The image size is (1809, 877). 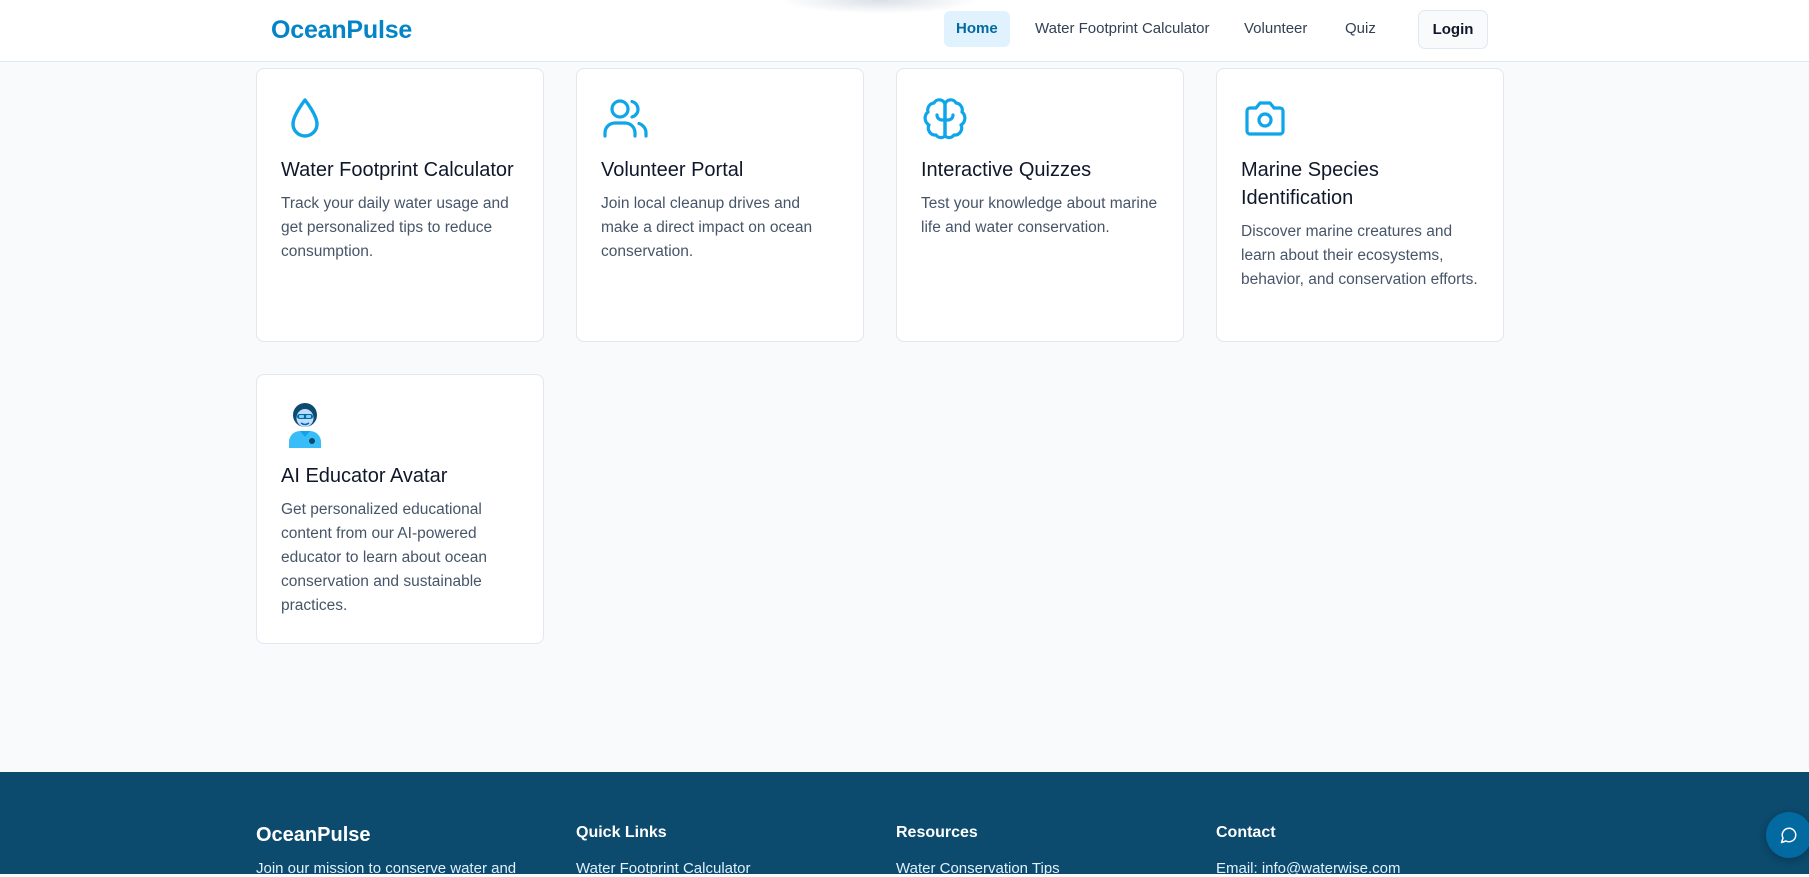 What do you see at coordinates (341, 30) in the screenshot?
I see `brand-logo: OceanPulse` at bounding box center [341, 30].